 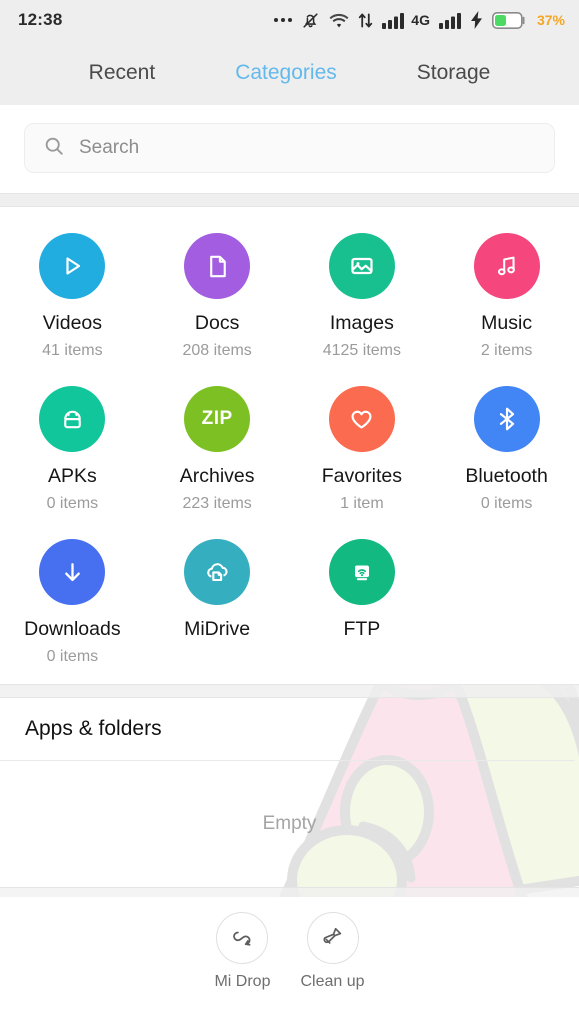 I want to click on section-divider-top, so click(x=289, y=200).